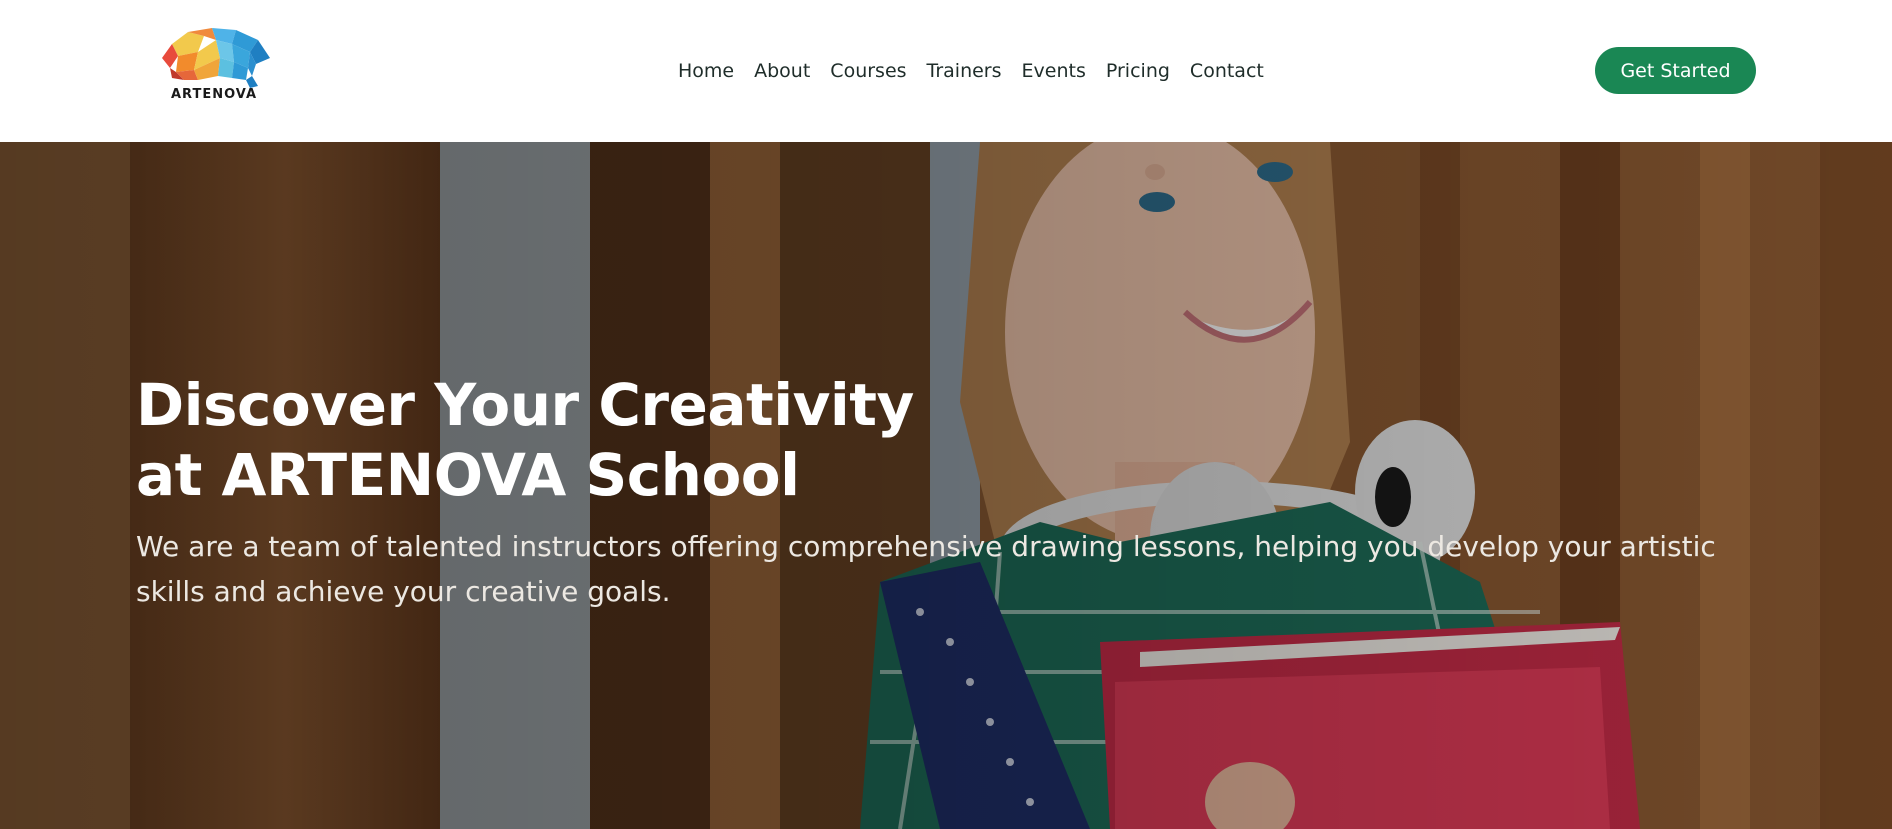  Describe the element at coordinates (216, 58) in the screenshot. I see `brain-logo-icon` at that location.